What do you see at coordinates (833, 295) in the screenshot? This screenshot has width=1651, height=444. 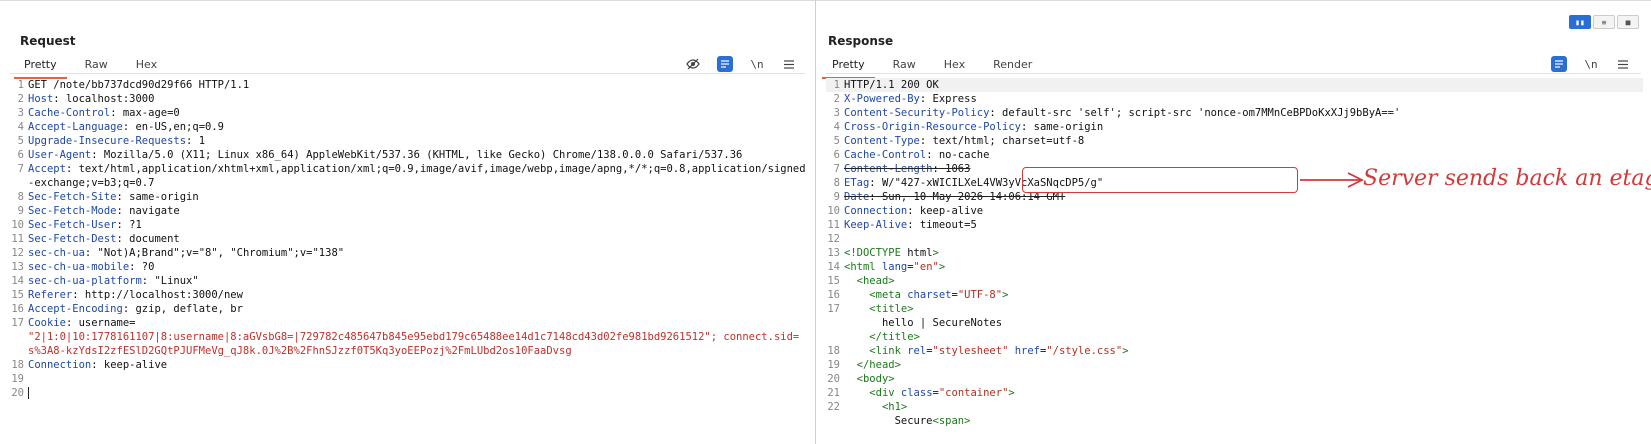 I see `line-number: 16` at bounding box center [833, 295].